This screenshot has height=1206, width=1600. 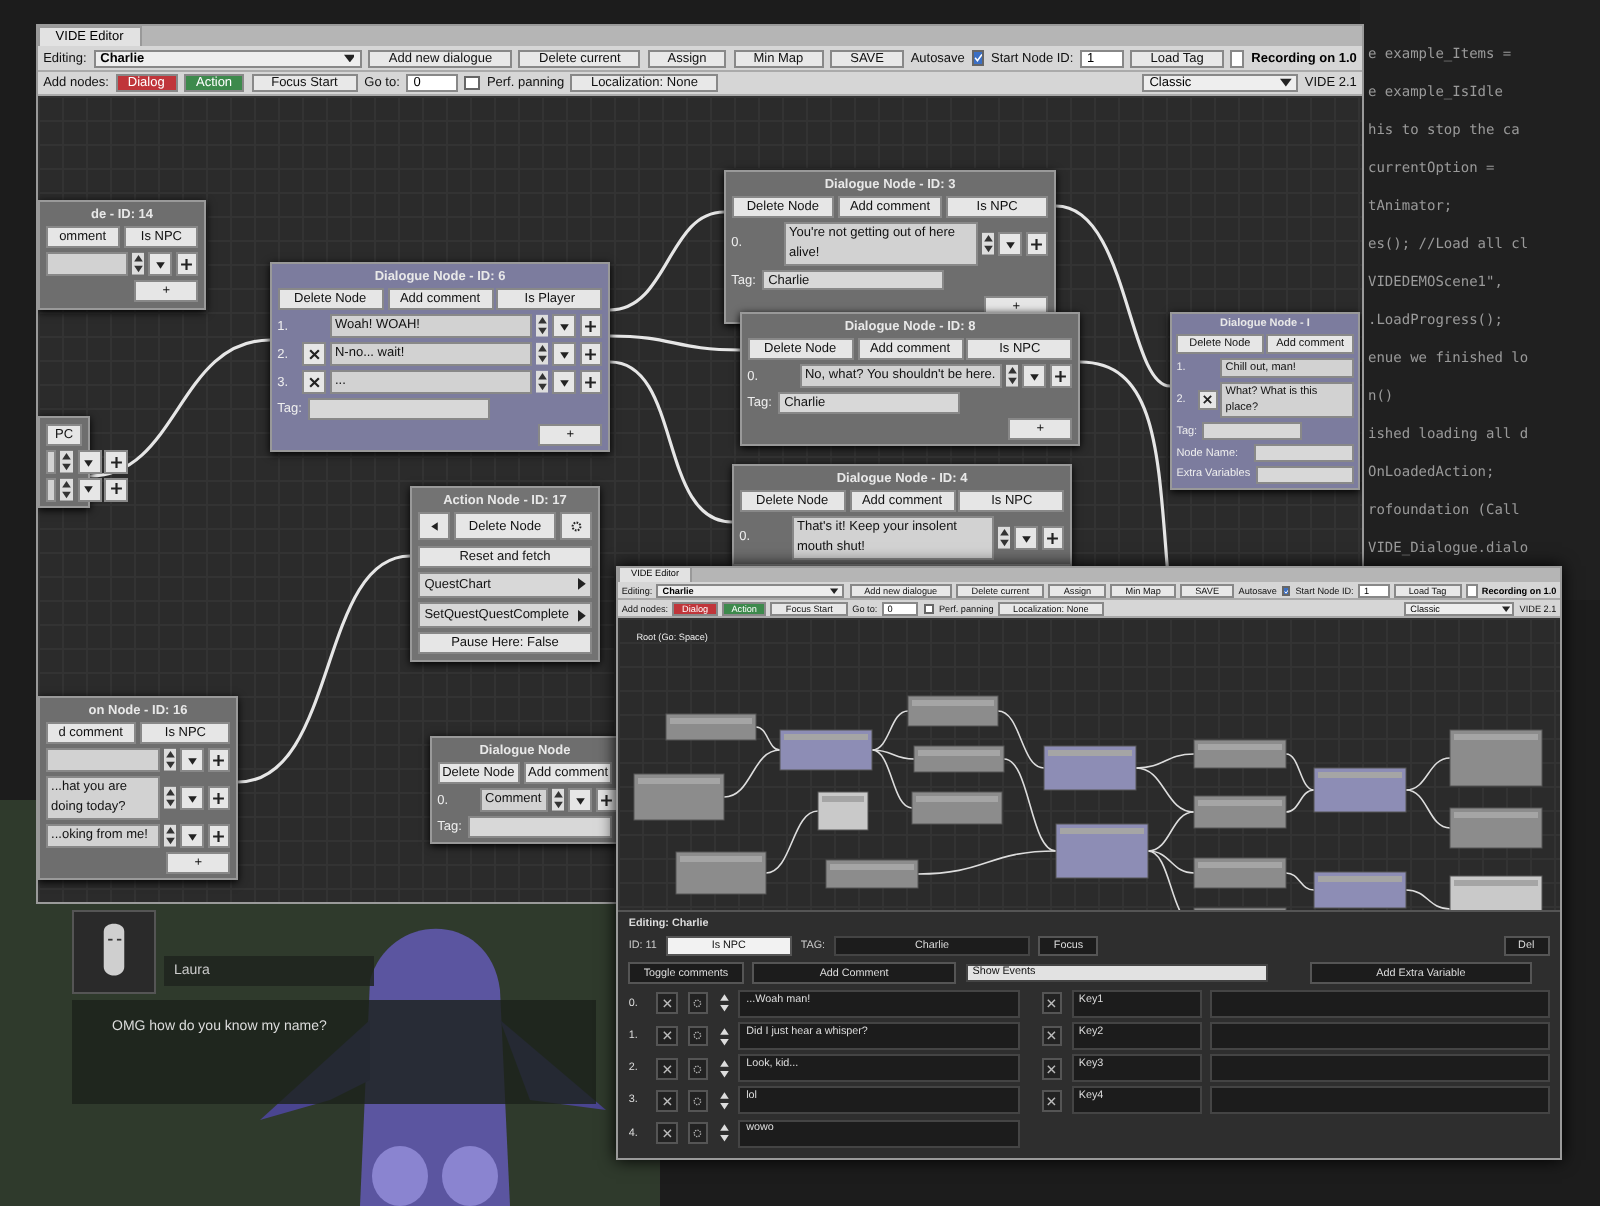 I want to click on back-button, so click(x=434, y=526).